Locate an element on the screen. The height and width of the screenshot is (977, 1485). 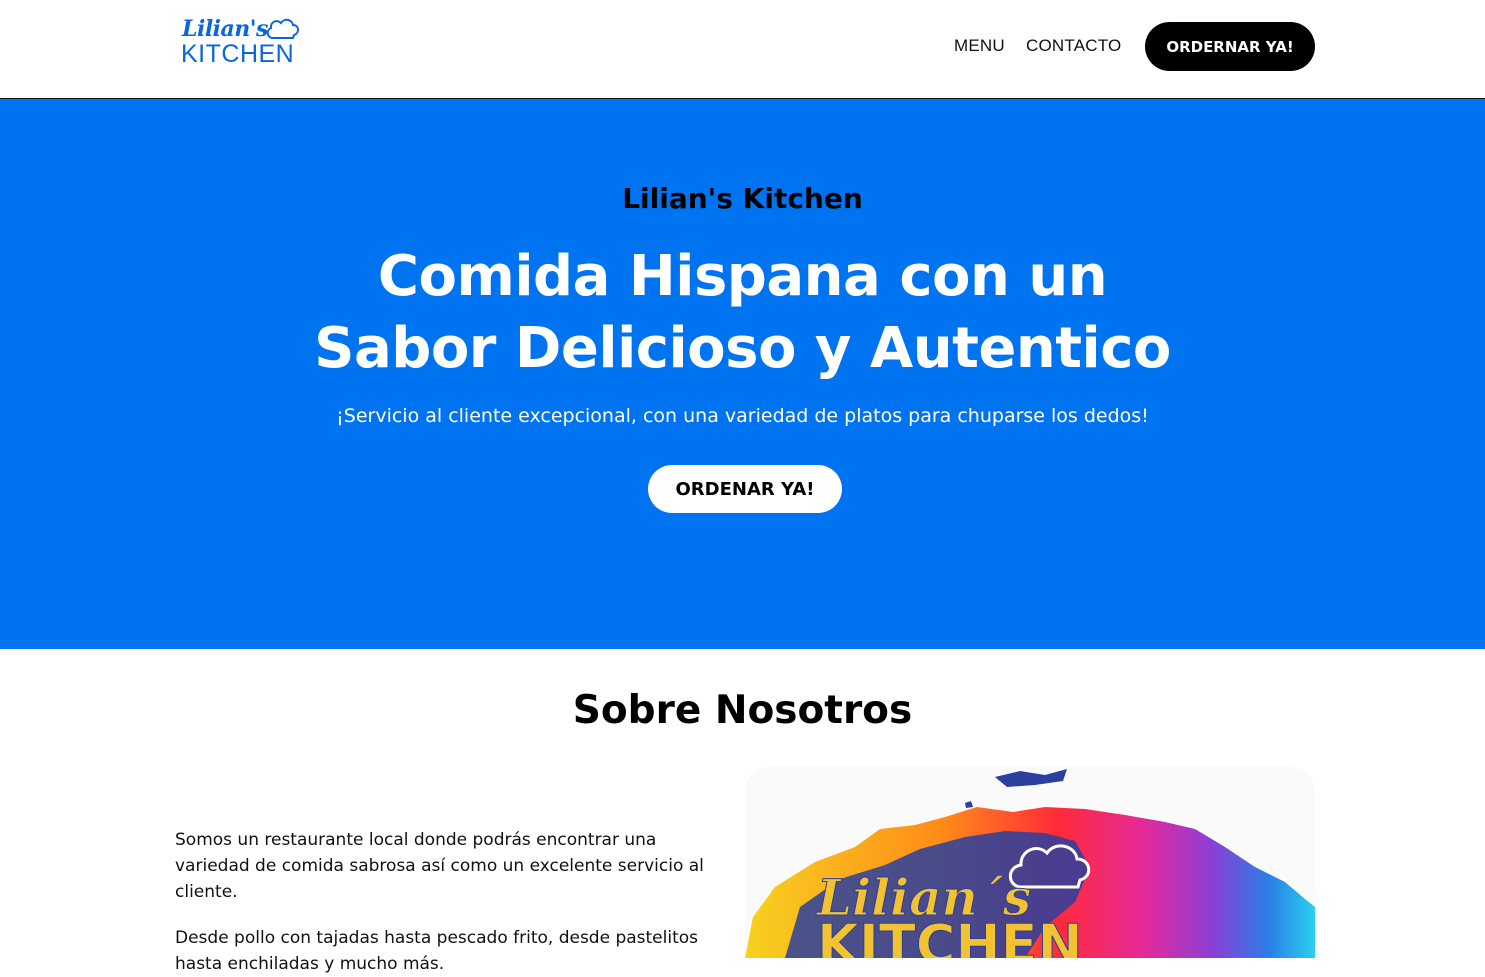
logo-word-text: KITCHEN is located at coordinates (238, 54).